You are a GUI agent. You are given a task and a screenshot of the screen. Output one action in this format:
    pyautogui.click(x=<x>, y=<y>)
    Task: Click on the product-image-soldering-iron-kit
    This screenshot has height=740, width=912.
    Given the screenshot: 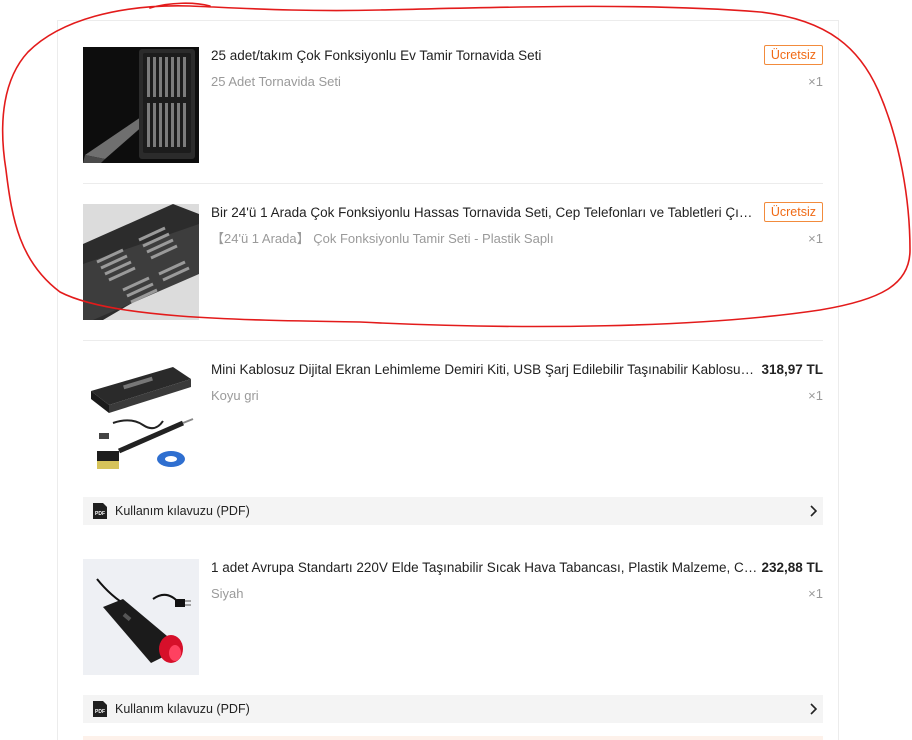 What is the action you would take?
    pyautogui.click(x=141, y=419)
    